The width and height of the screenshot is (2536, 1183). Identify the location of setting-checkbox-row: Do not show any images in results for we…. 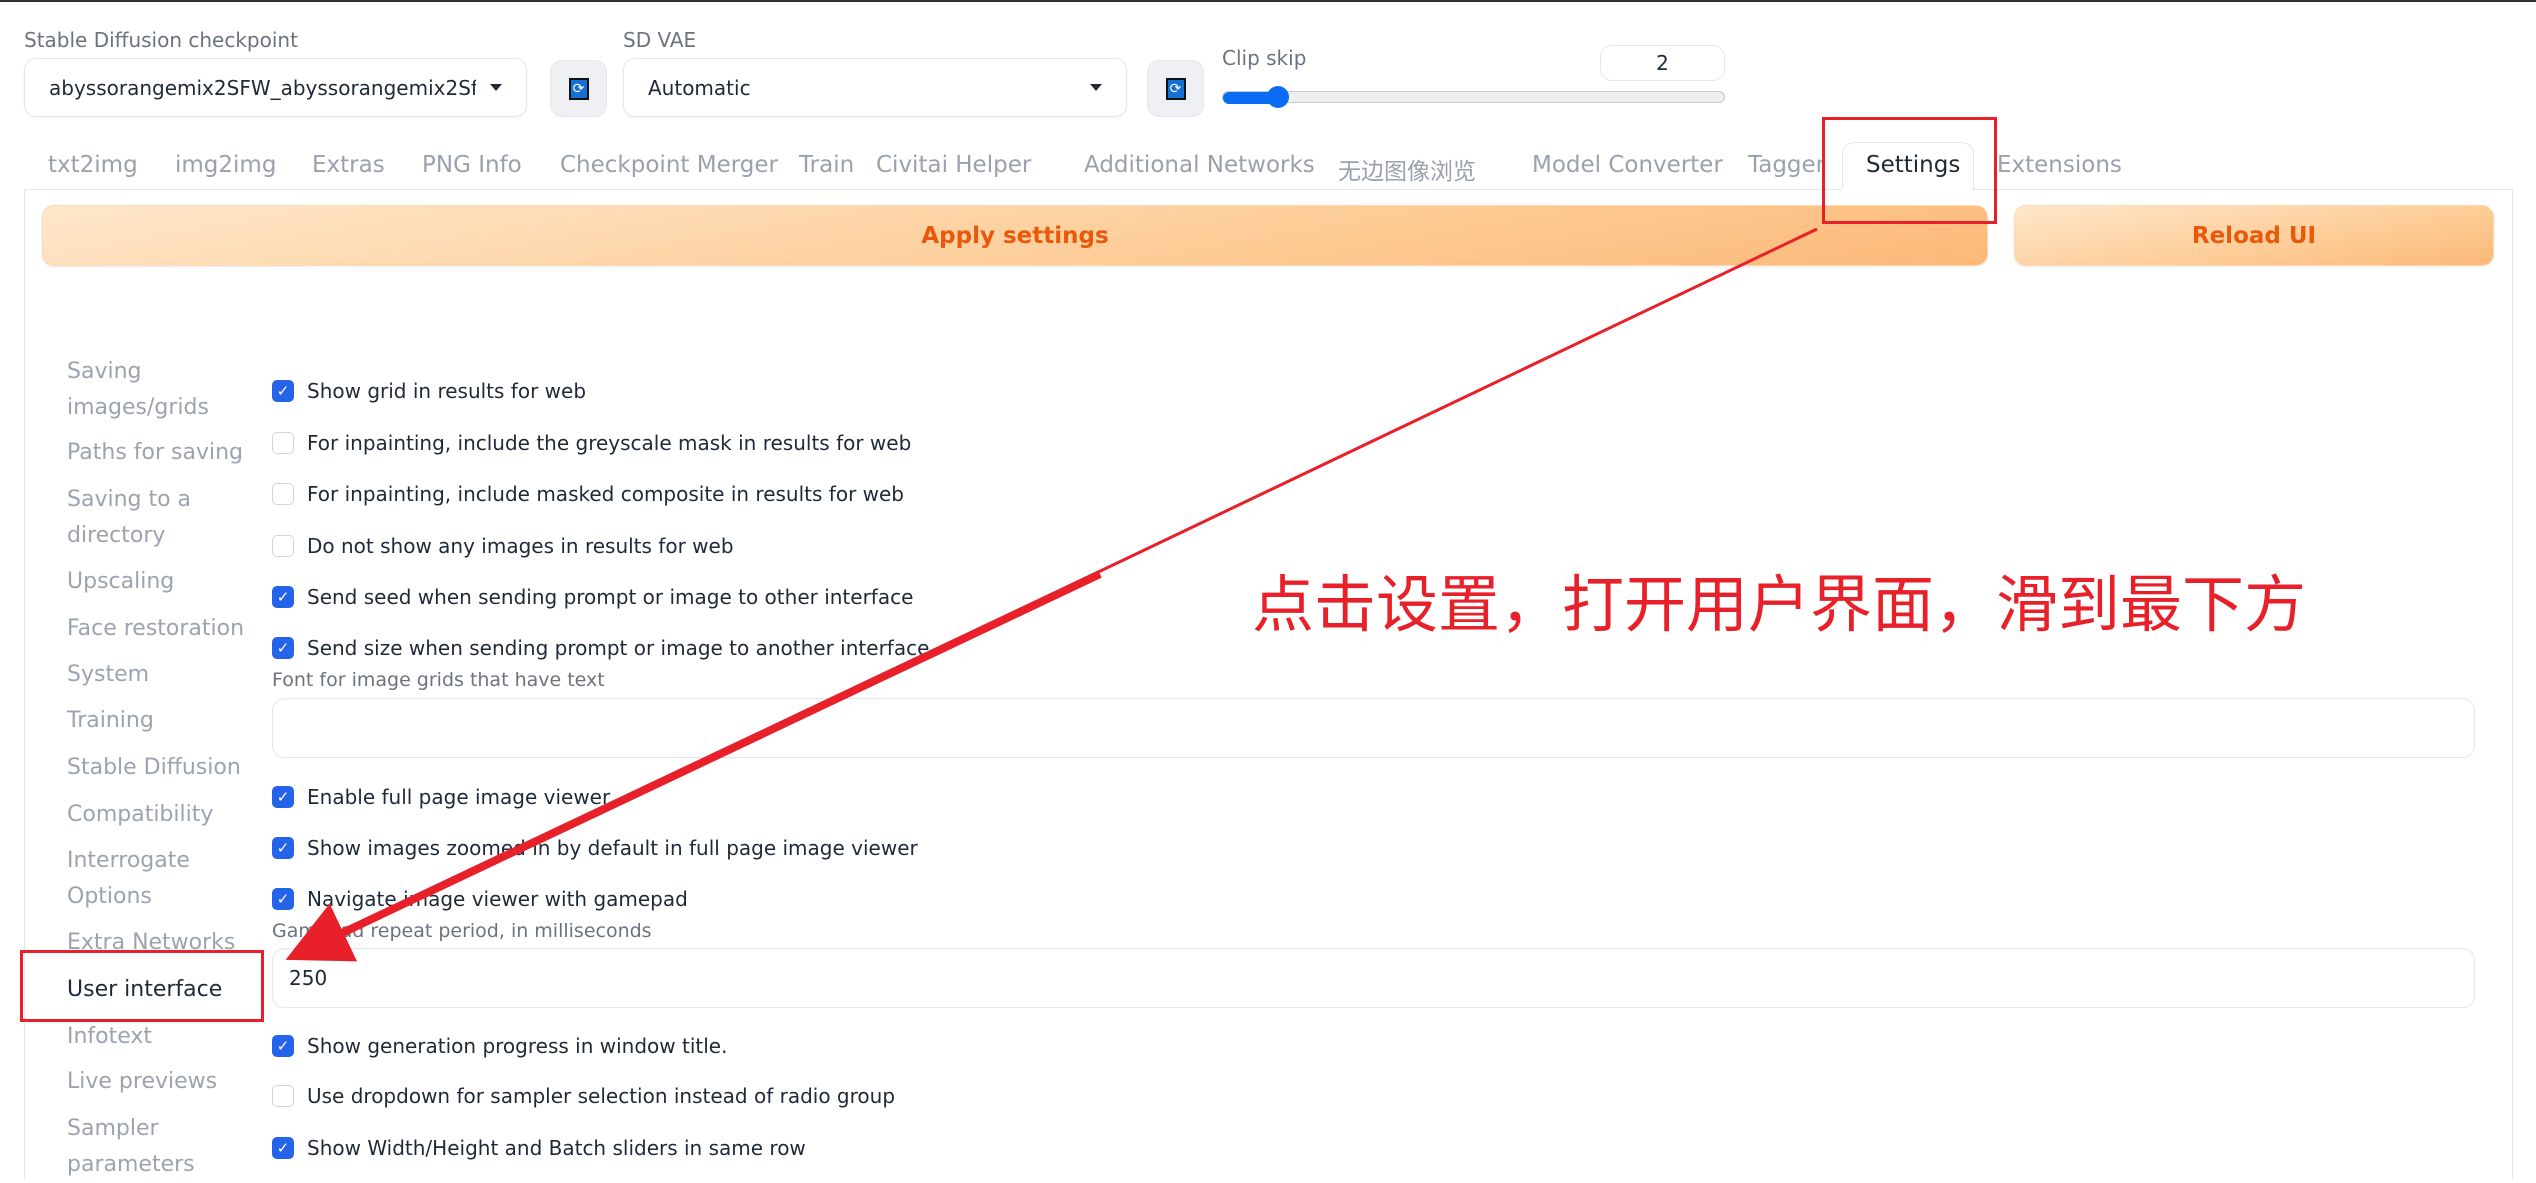
(503, 546).